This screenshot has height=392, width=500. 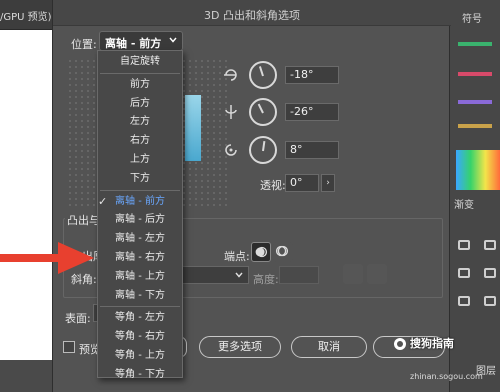 What do you see at coordinates (400, 344) in the screenshot?
I see `watermark-logo` at bounding box center [400, 344].